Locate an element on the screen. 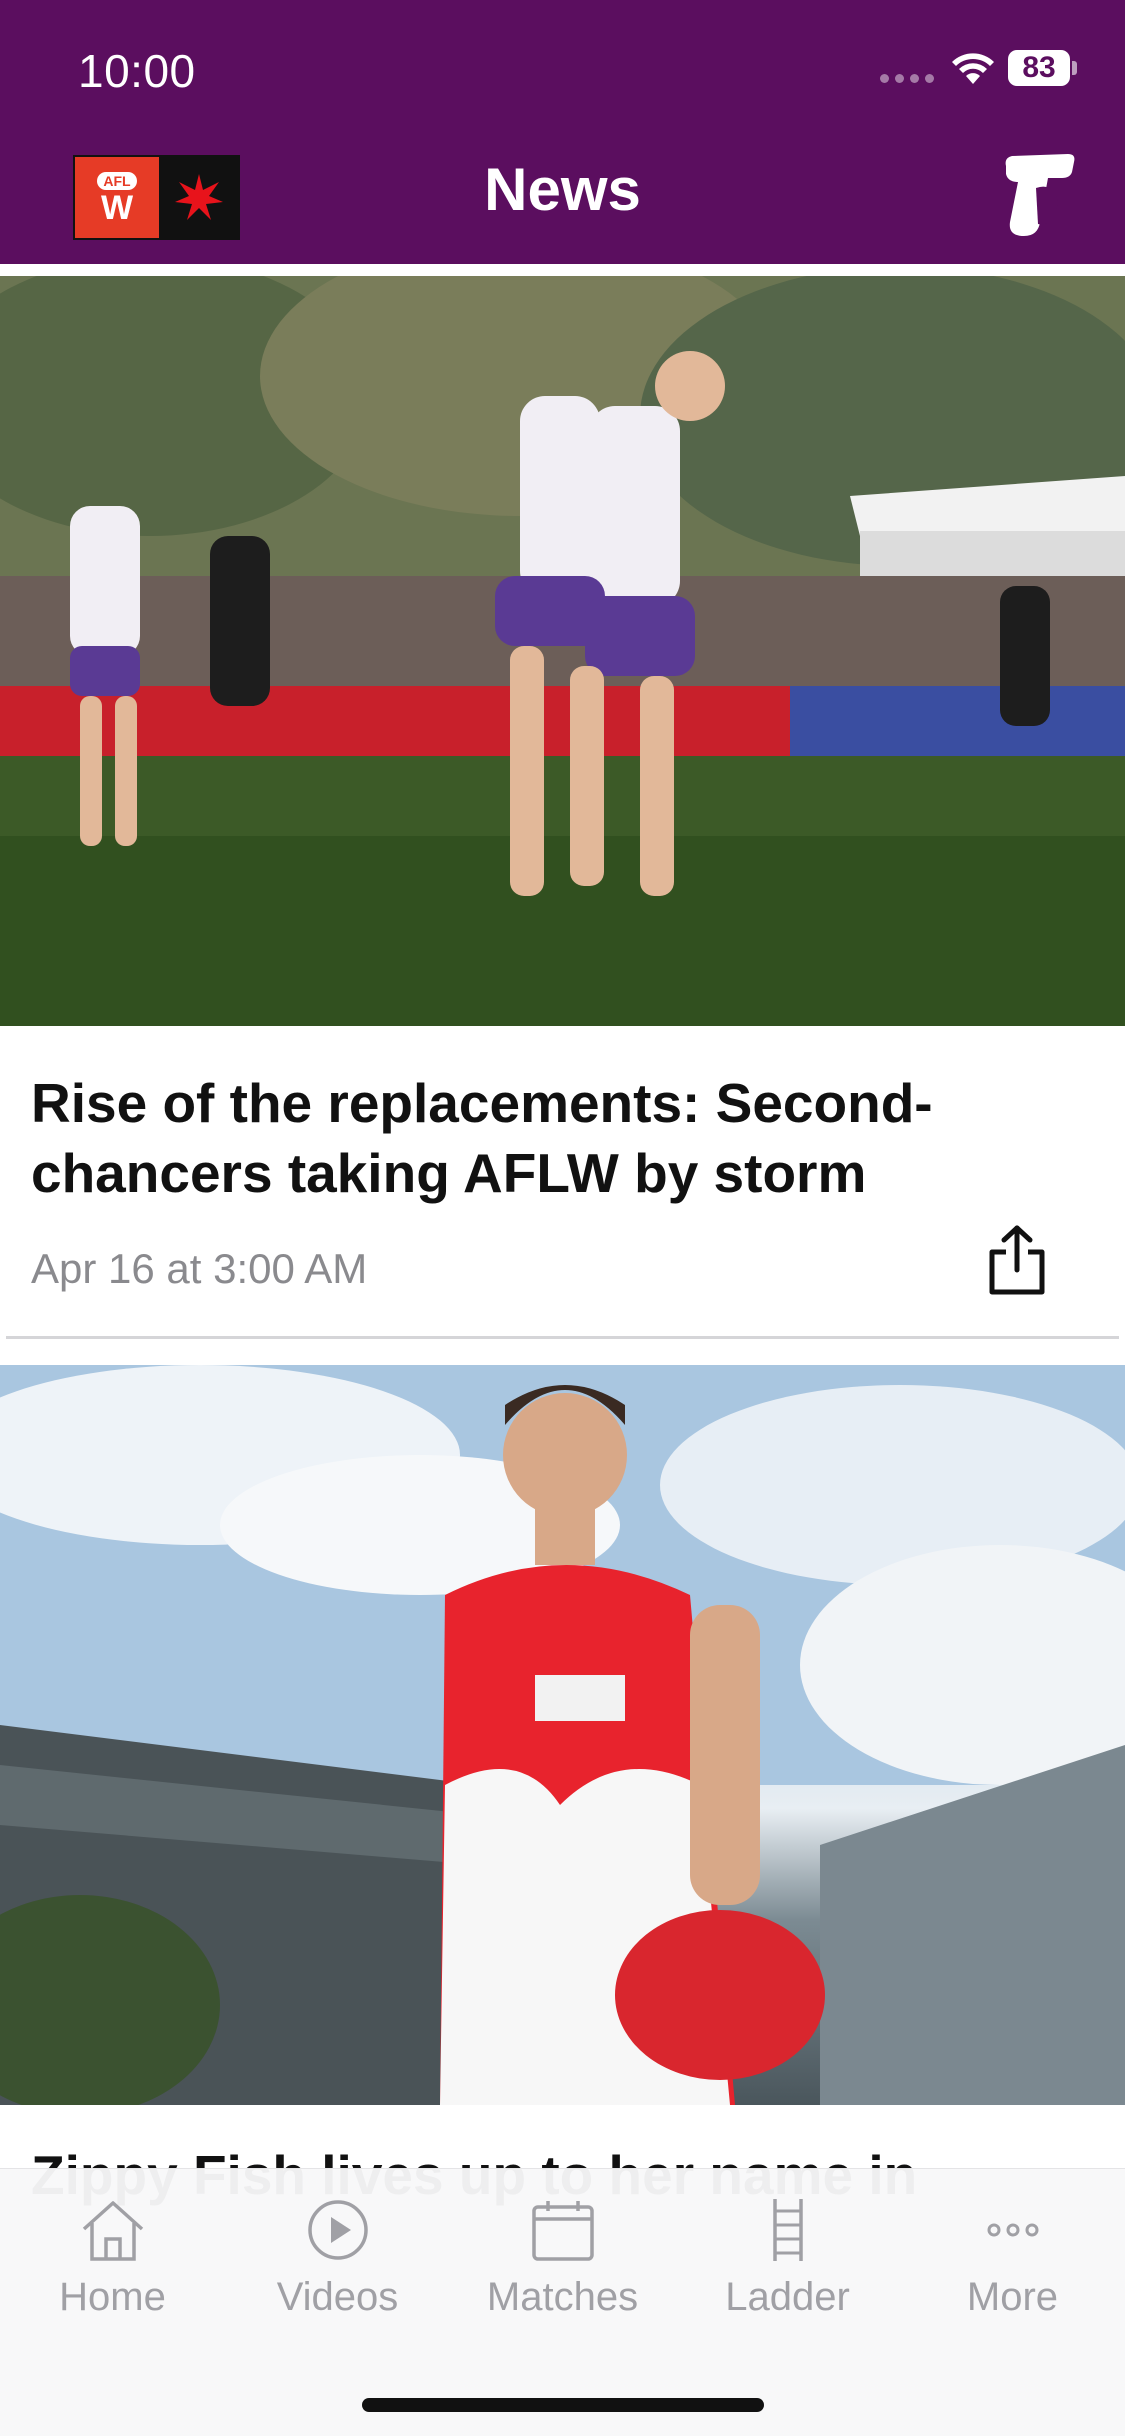 This screenshot has width=1125, height=2436. page-title: News is located at coordinates (562, 189).